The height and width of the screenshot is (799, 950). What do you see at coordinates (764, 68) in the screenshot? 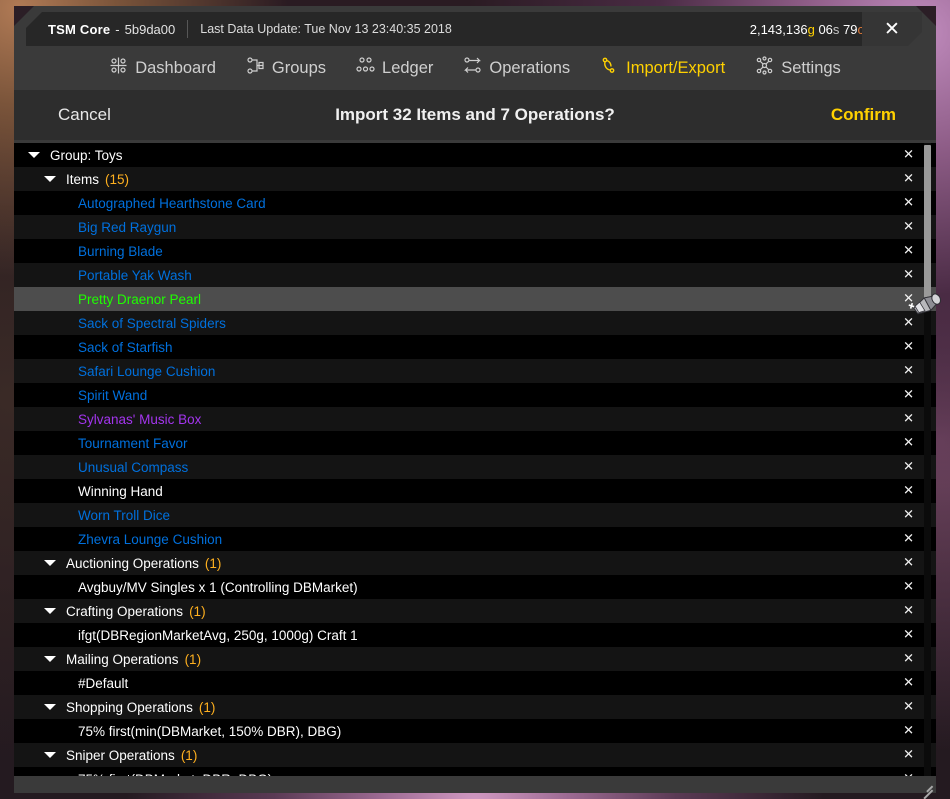
I see `settings-icon` at bounding box center [764, 68].